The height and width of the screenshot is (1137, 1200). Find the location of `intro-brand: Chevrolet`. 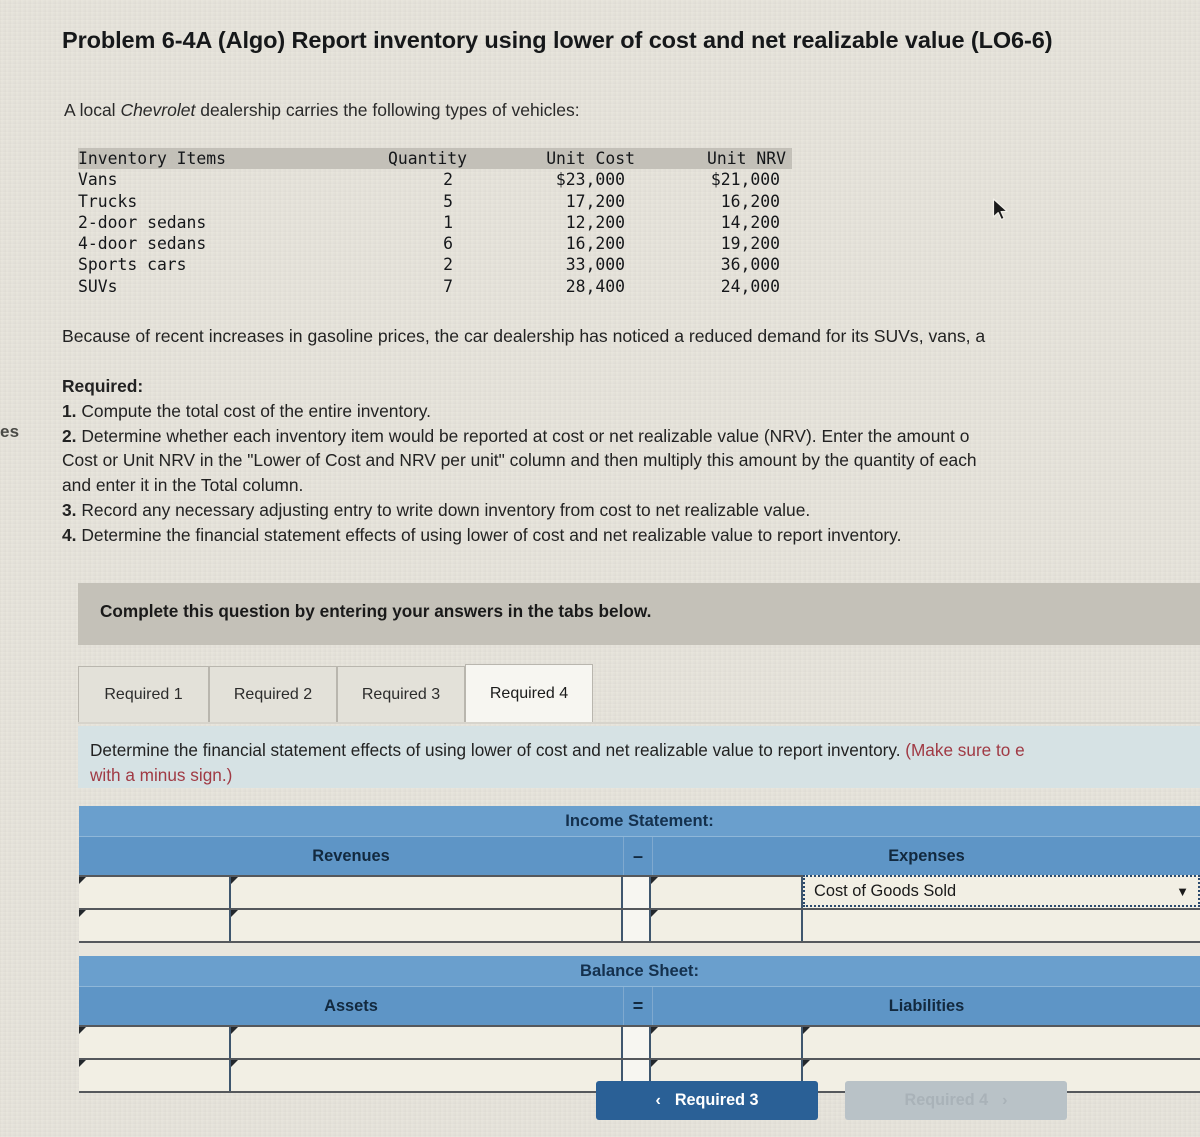

intro-brand: Chevrolet is located at coordinates (158, 110).